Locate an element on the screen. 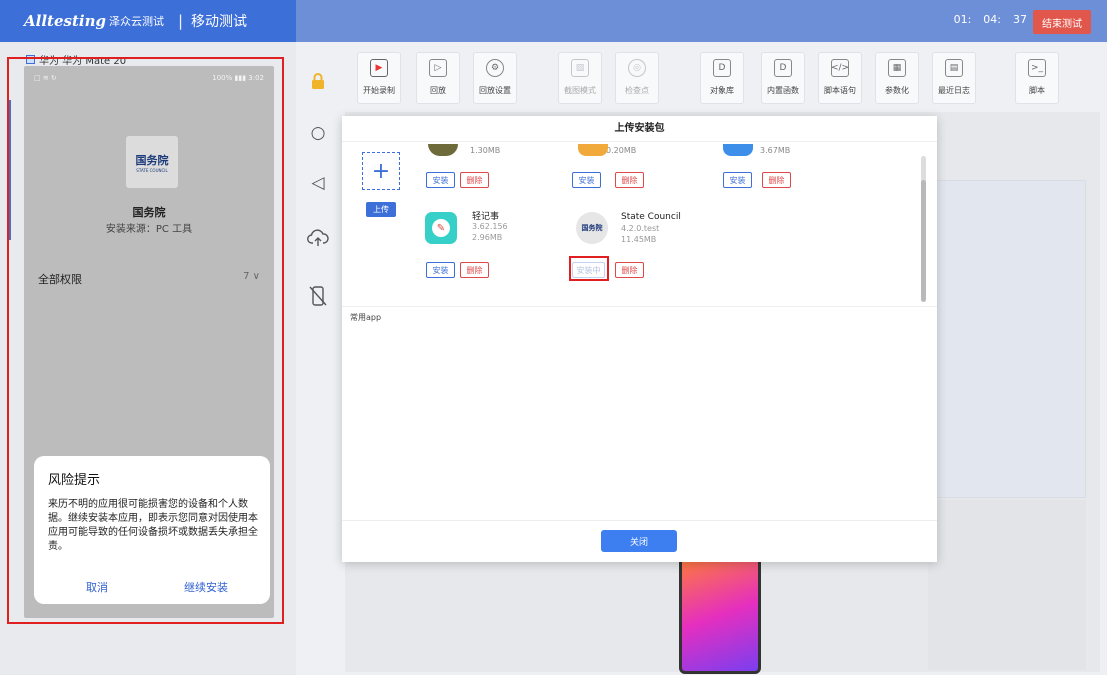  shield-check-icon: ◎ is located at coordinates (637, 68).